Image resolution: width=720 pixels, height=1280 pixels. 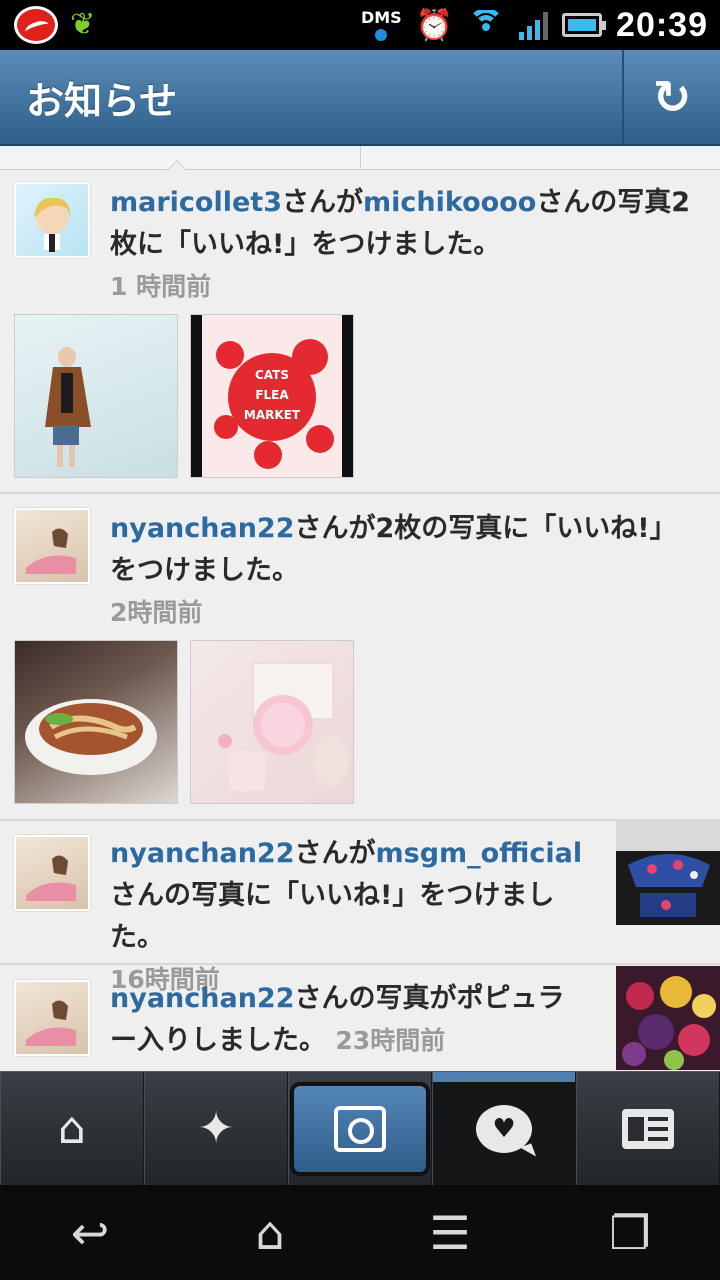 I want to click on menu-button: ☰, so click(x=450, y=1233).